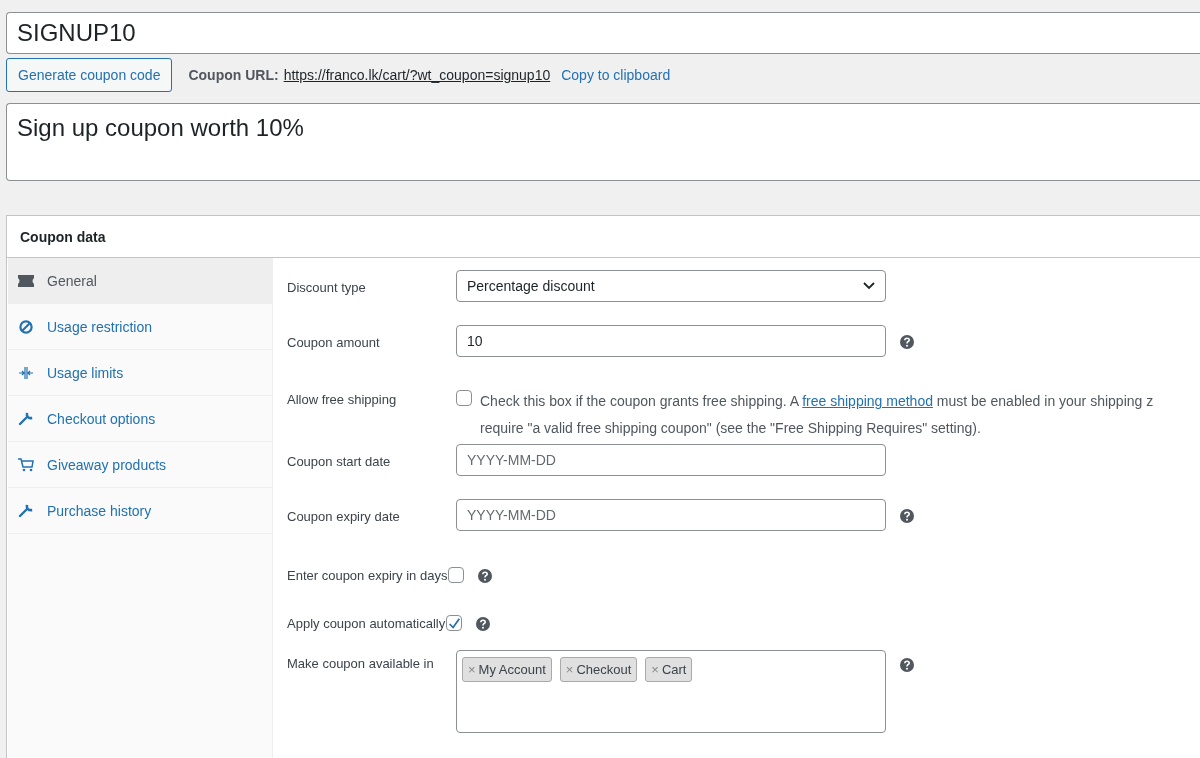 The height and width of the screenshot is (758, 1200). What do you see at coordinates (140, 327) in the screenshot?
I see `sidebar-tab: Usage restriction` at bounding box center [140, 327].